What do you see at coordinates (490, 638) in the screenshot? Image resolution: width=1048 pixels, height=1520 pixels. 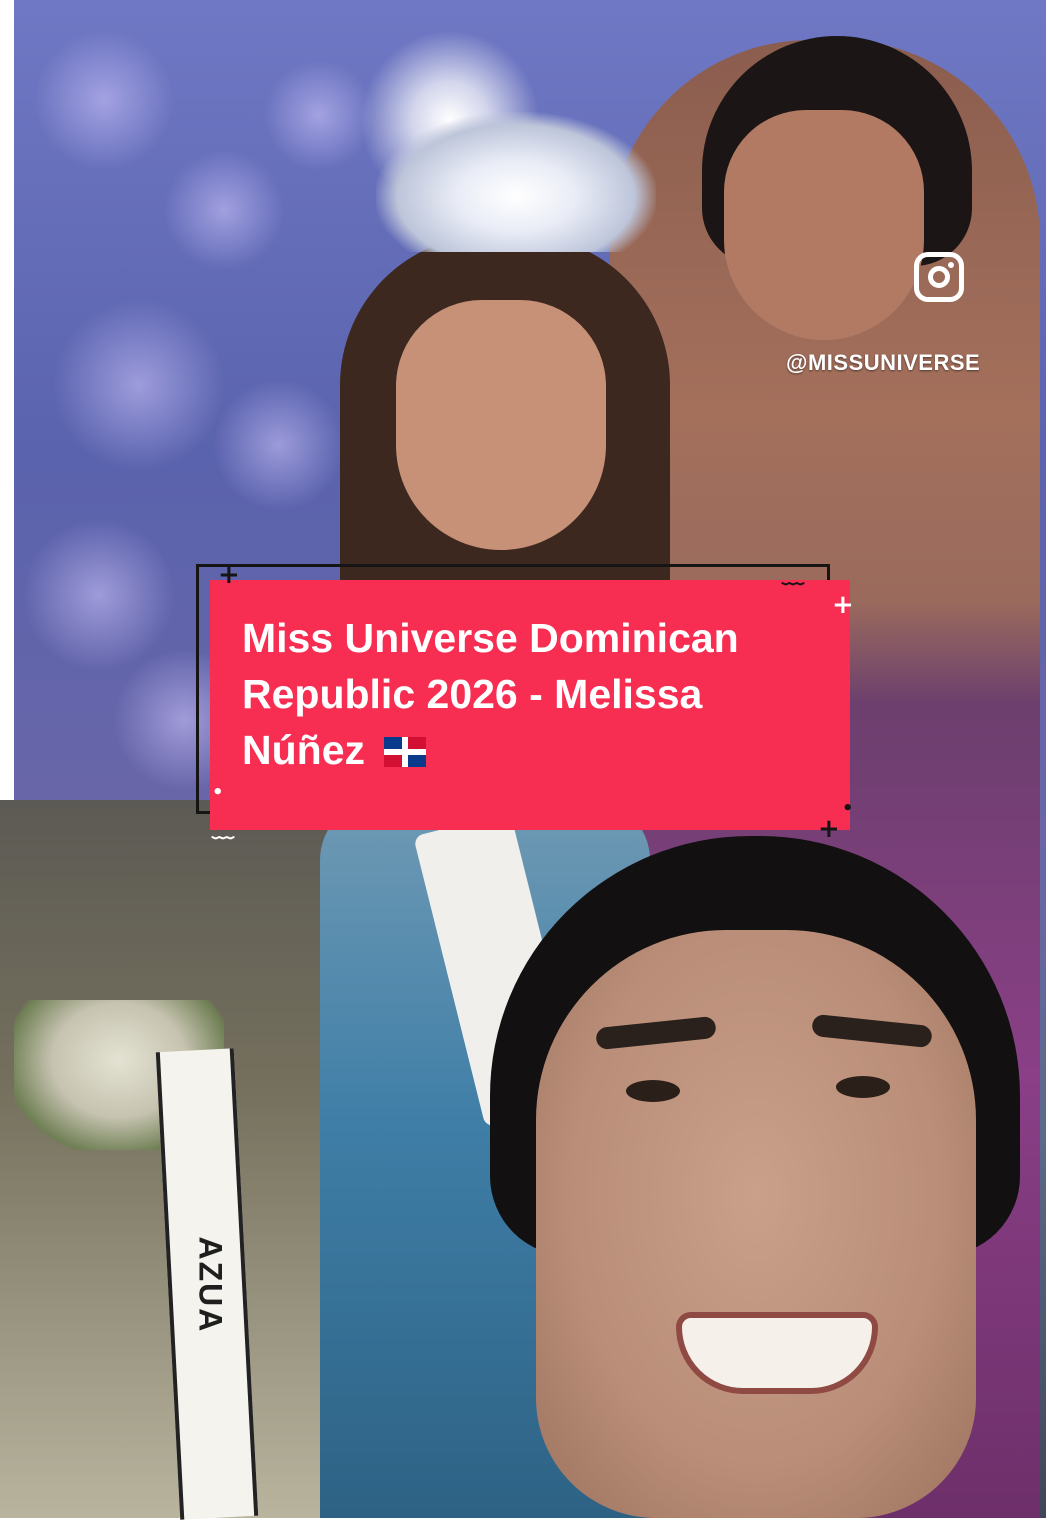 I see `caption-line-1: Miss Universe Dominican` at bounding box center [490, 638].